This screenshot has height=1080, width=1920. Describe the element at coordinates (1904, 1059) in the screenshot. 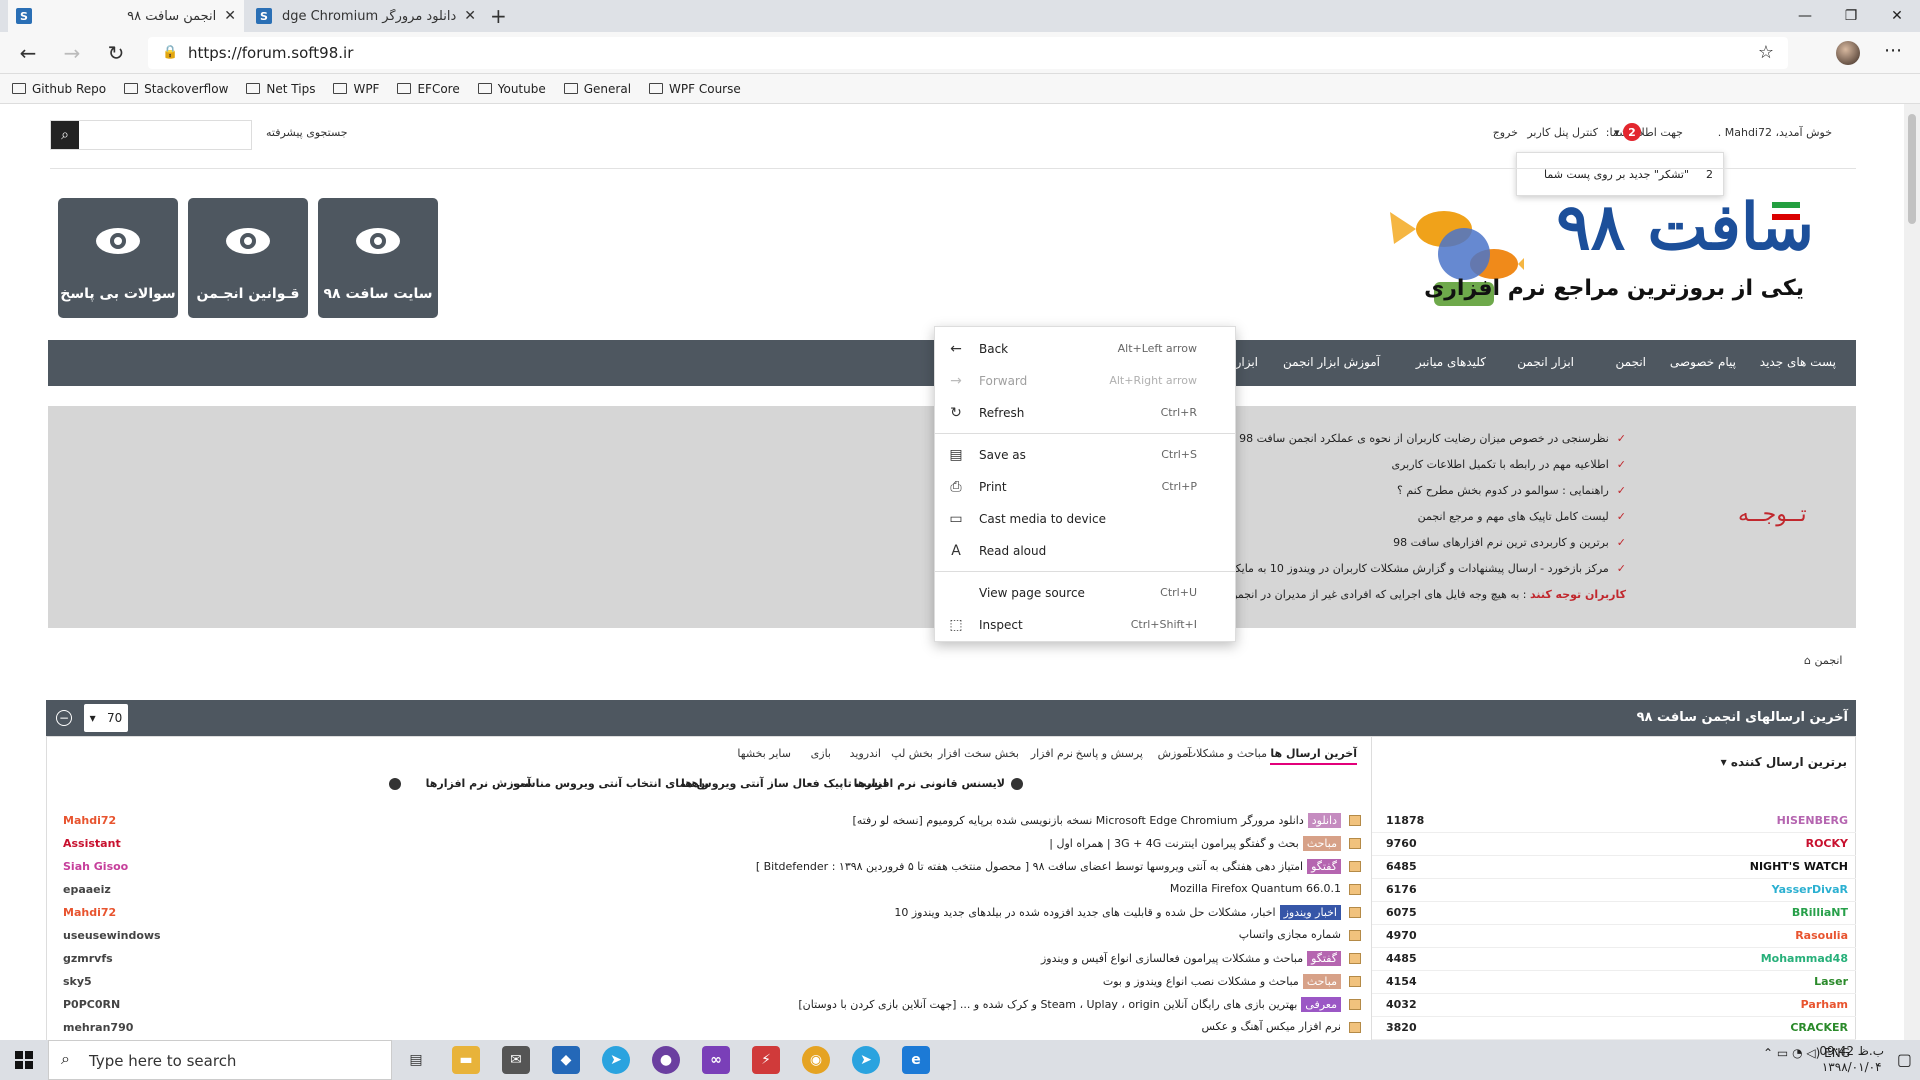

I see `notification-center-icon: ▢` at that location.